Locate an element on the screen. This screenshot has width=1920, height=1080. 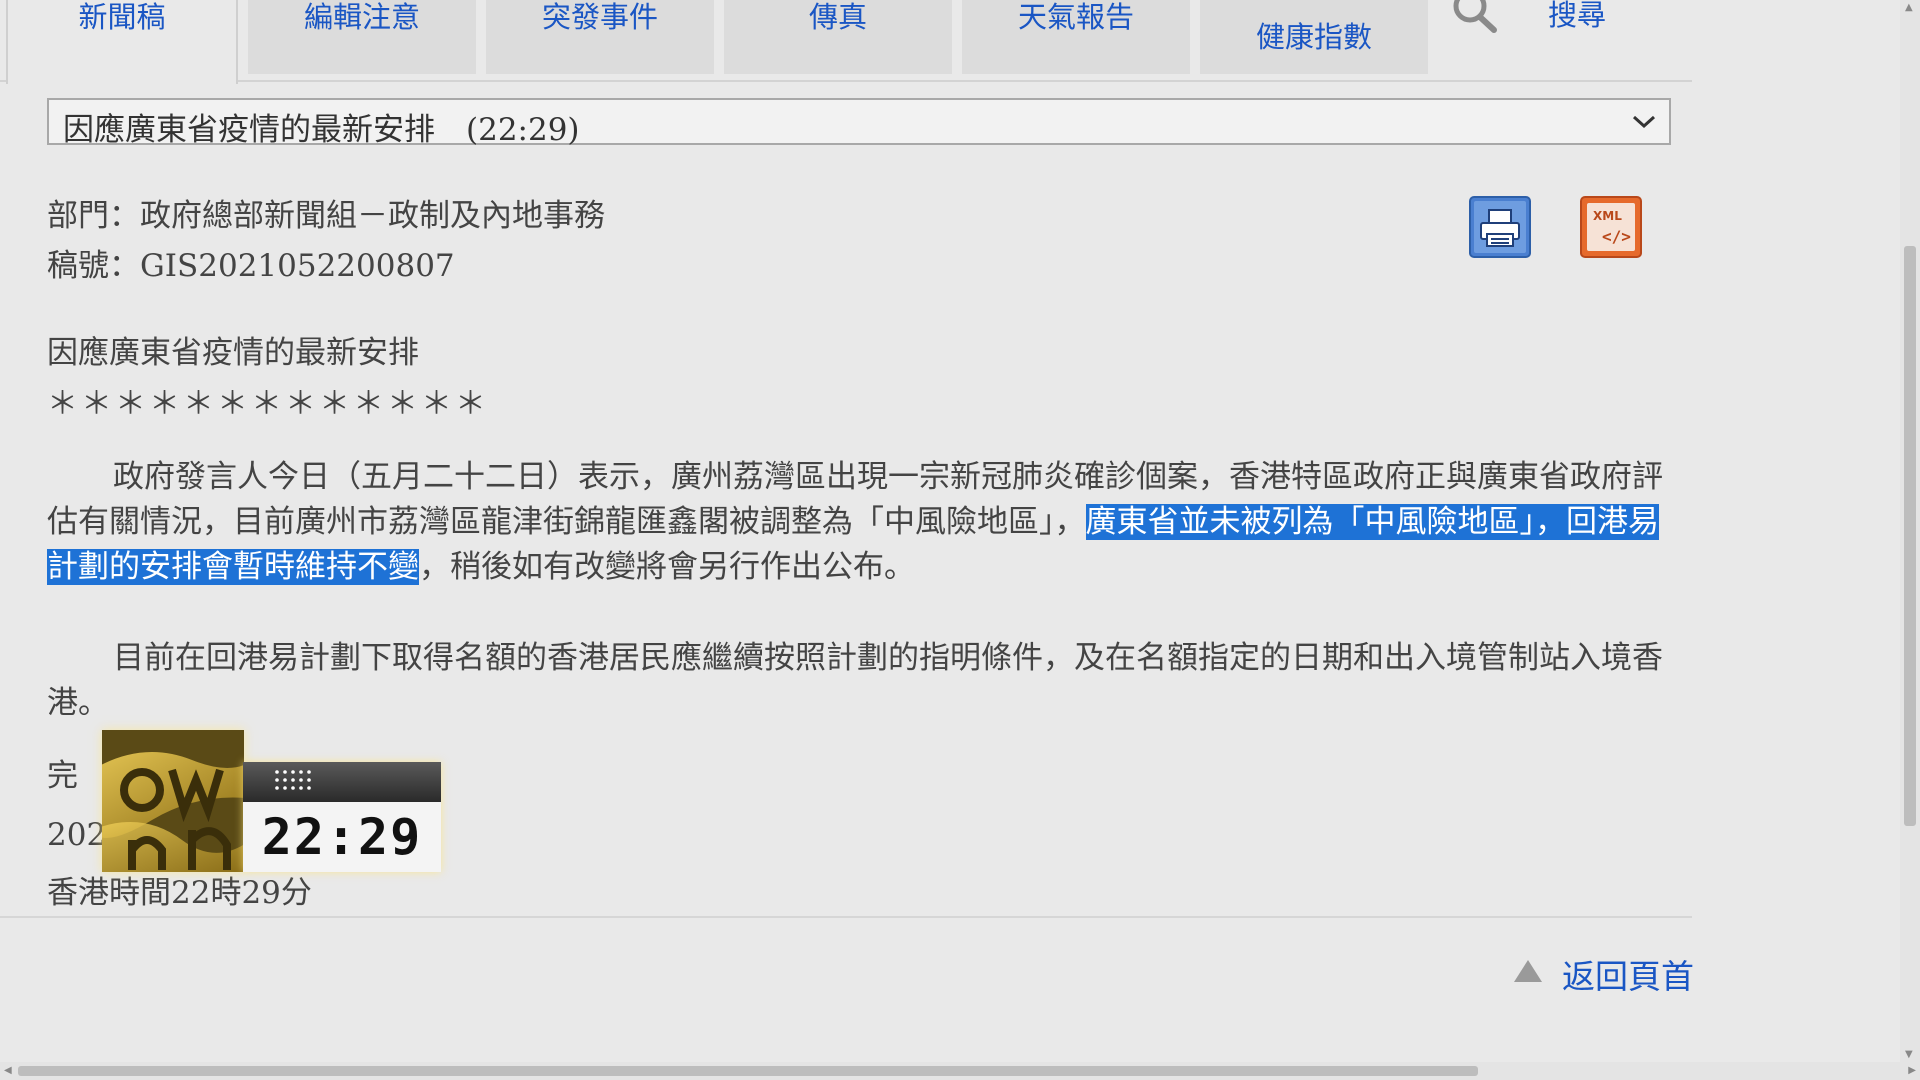
release-date: 202 is located at coordinates (77, 835).